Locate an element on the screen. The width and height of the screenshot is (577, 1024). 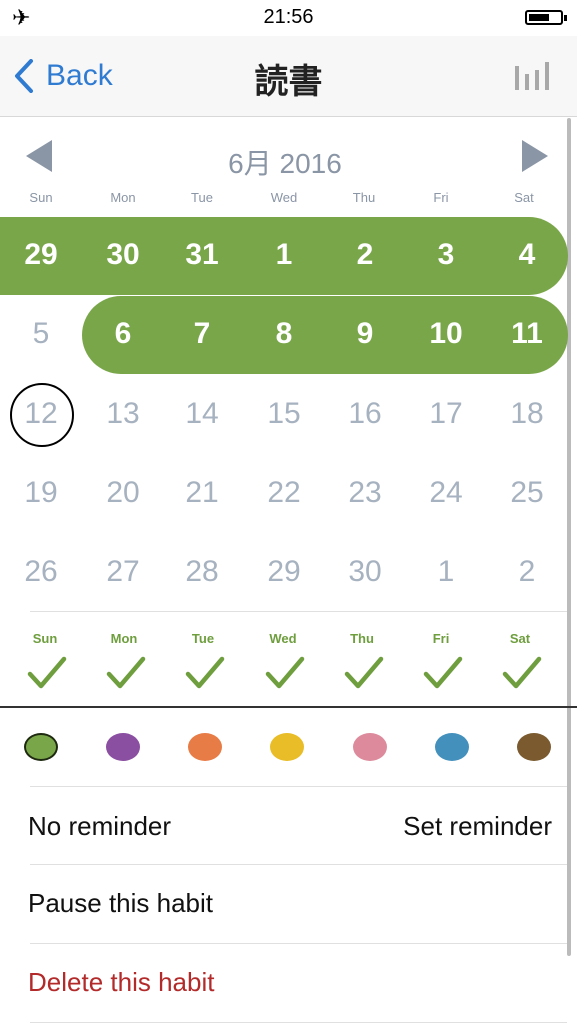
weekday-label: Mon is located at coordinates (123, 197).